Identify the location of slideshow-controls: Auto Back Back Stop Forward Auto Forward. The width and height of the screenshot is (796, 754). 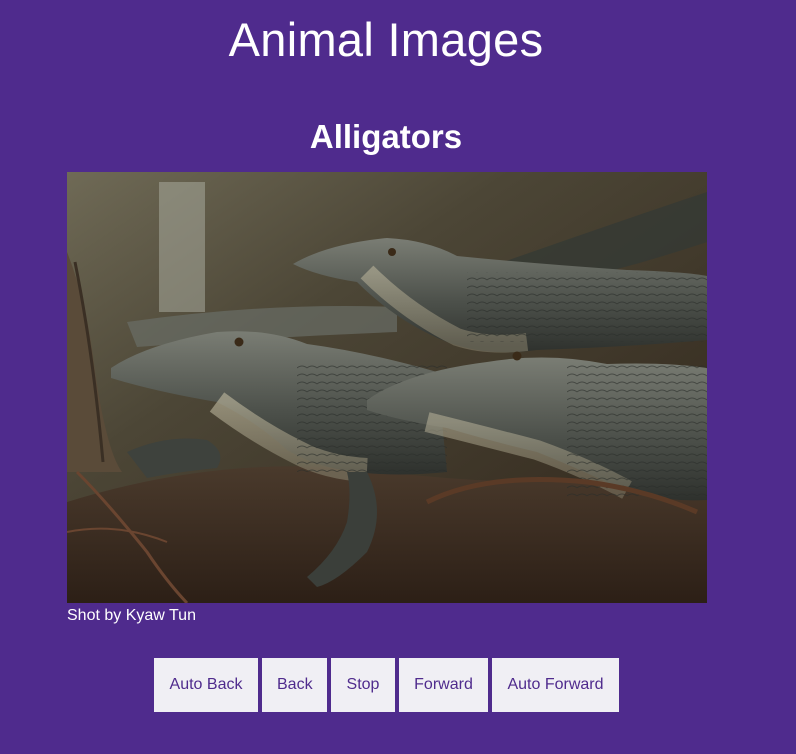
(386, 685).